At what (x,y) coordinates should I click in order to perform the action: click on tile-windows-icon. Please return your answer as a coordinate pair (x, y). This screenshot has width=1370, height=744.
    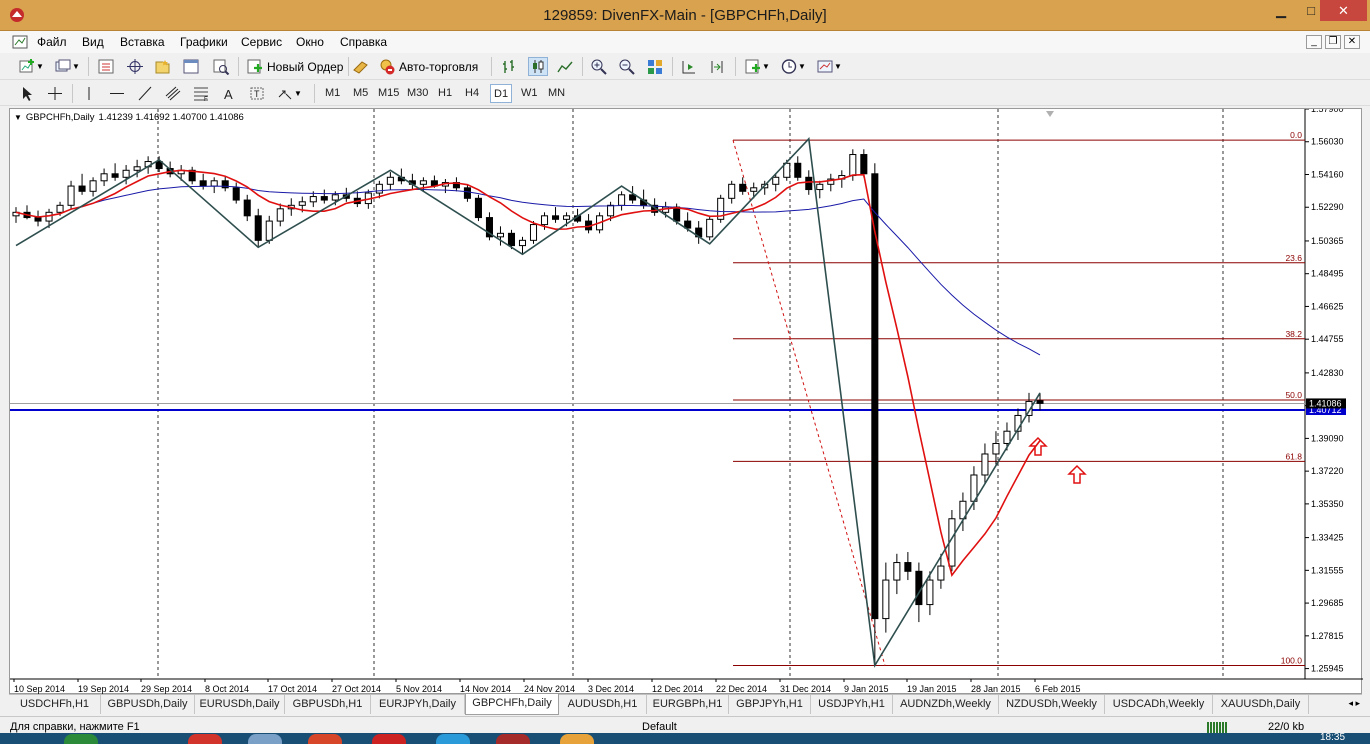
    Looking at the image, I should click on (655, 67).